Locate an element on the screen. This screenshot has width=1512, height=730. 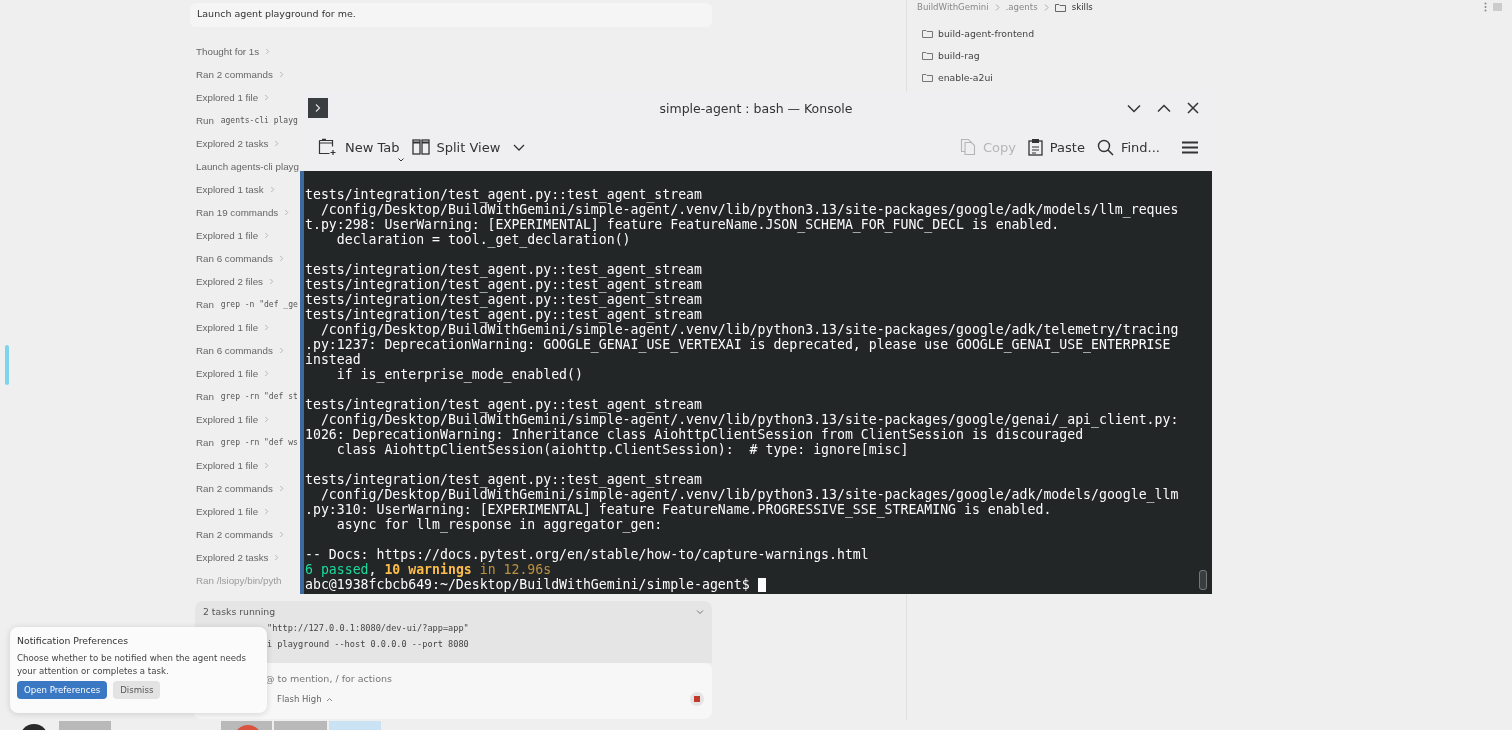
folder-name: build-agent-frontend is located at coordinates (986, 33).